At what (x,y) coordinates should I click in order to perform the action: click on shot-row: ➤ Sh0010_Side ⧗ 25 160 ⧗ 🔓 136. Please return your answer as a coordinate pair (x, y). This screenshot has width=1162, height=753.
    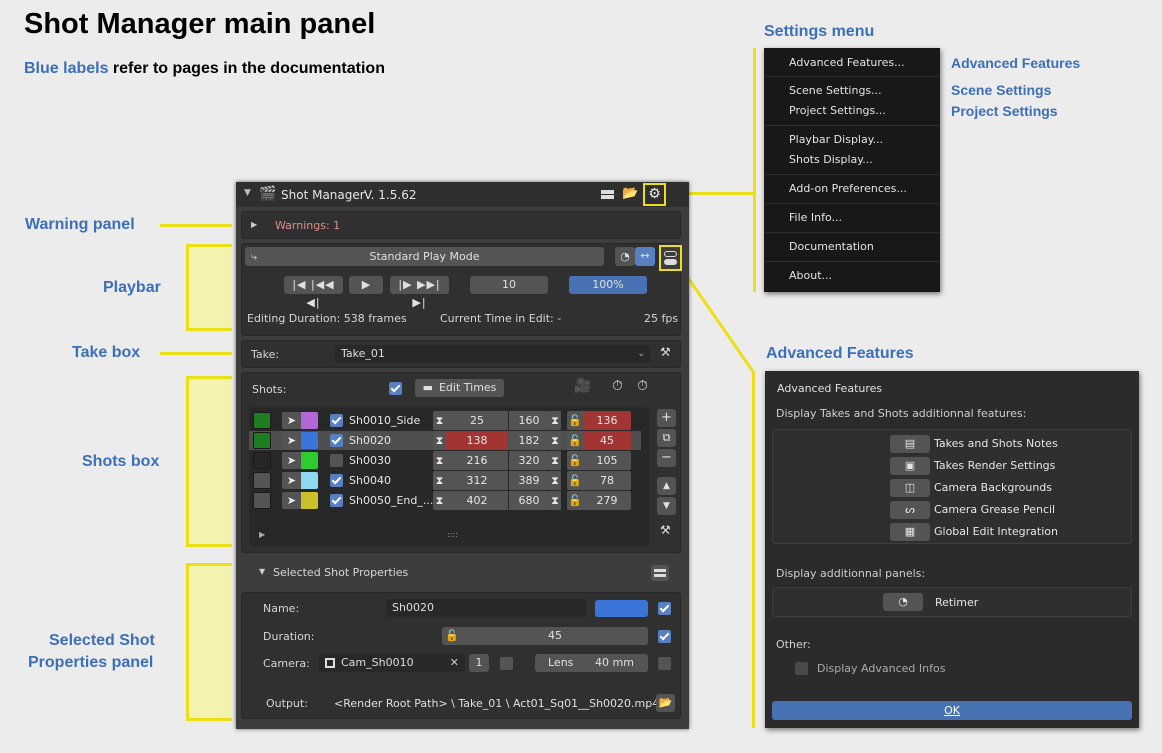
    Looking at the image, I should click on (445, 420).